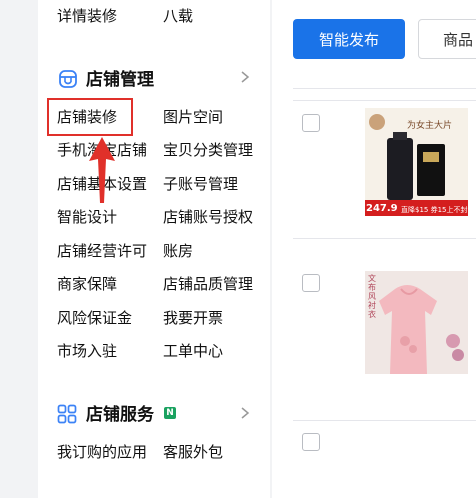 This screenshot has width=476, height=498. Describe the element at coordinates (208, 217) in the screenshot. I see `menu-link-account-authorization: 店铺账号授权` at that location.